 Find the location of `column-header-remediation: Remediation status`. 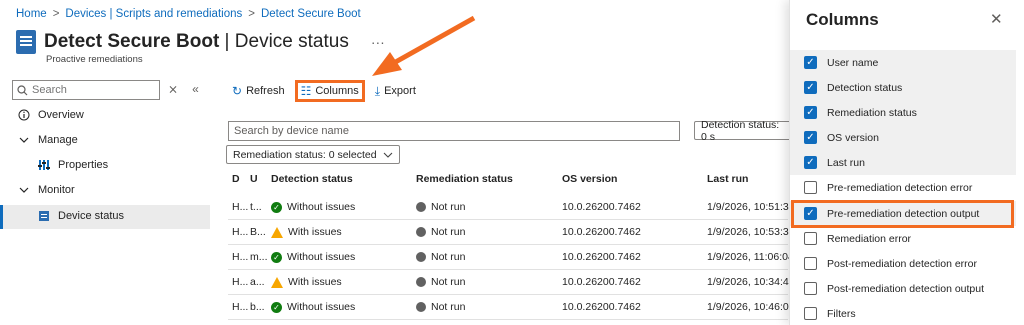

column-header-remediation: Remediation status is located at coordinates (464, 179).